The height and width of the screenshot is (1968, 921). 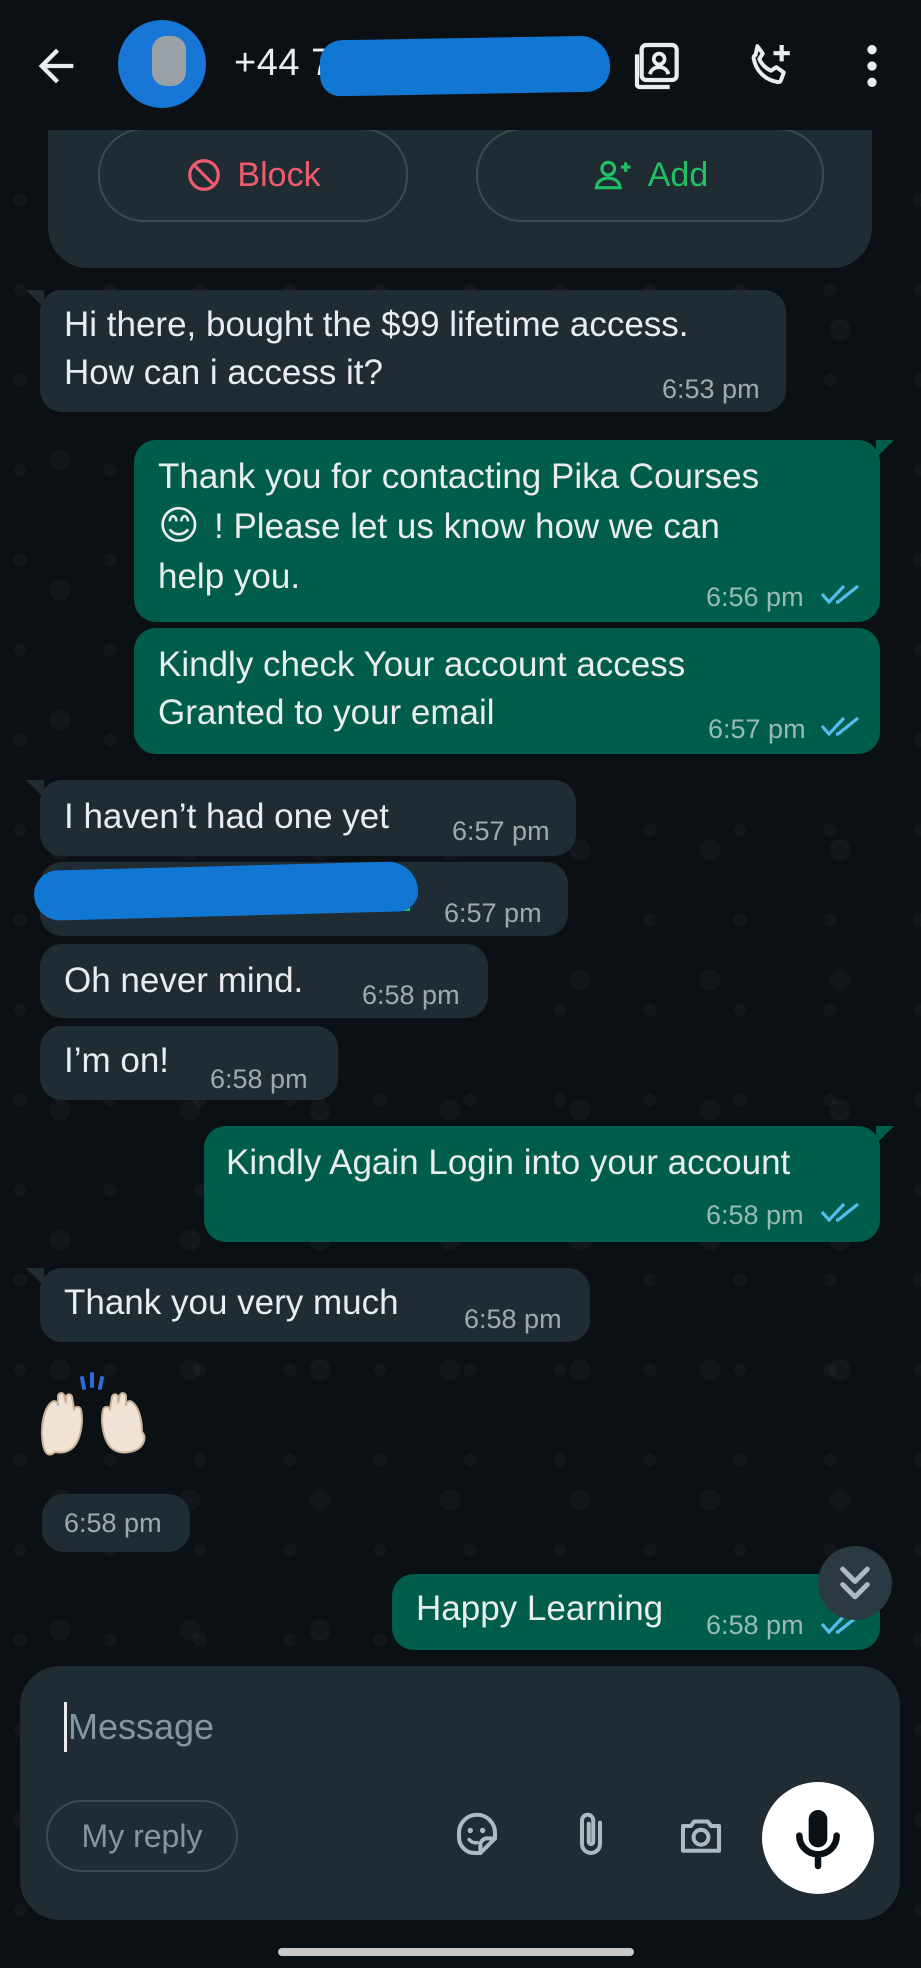 I want to click on contact-title: +44 7, so click(x=283, y=63).